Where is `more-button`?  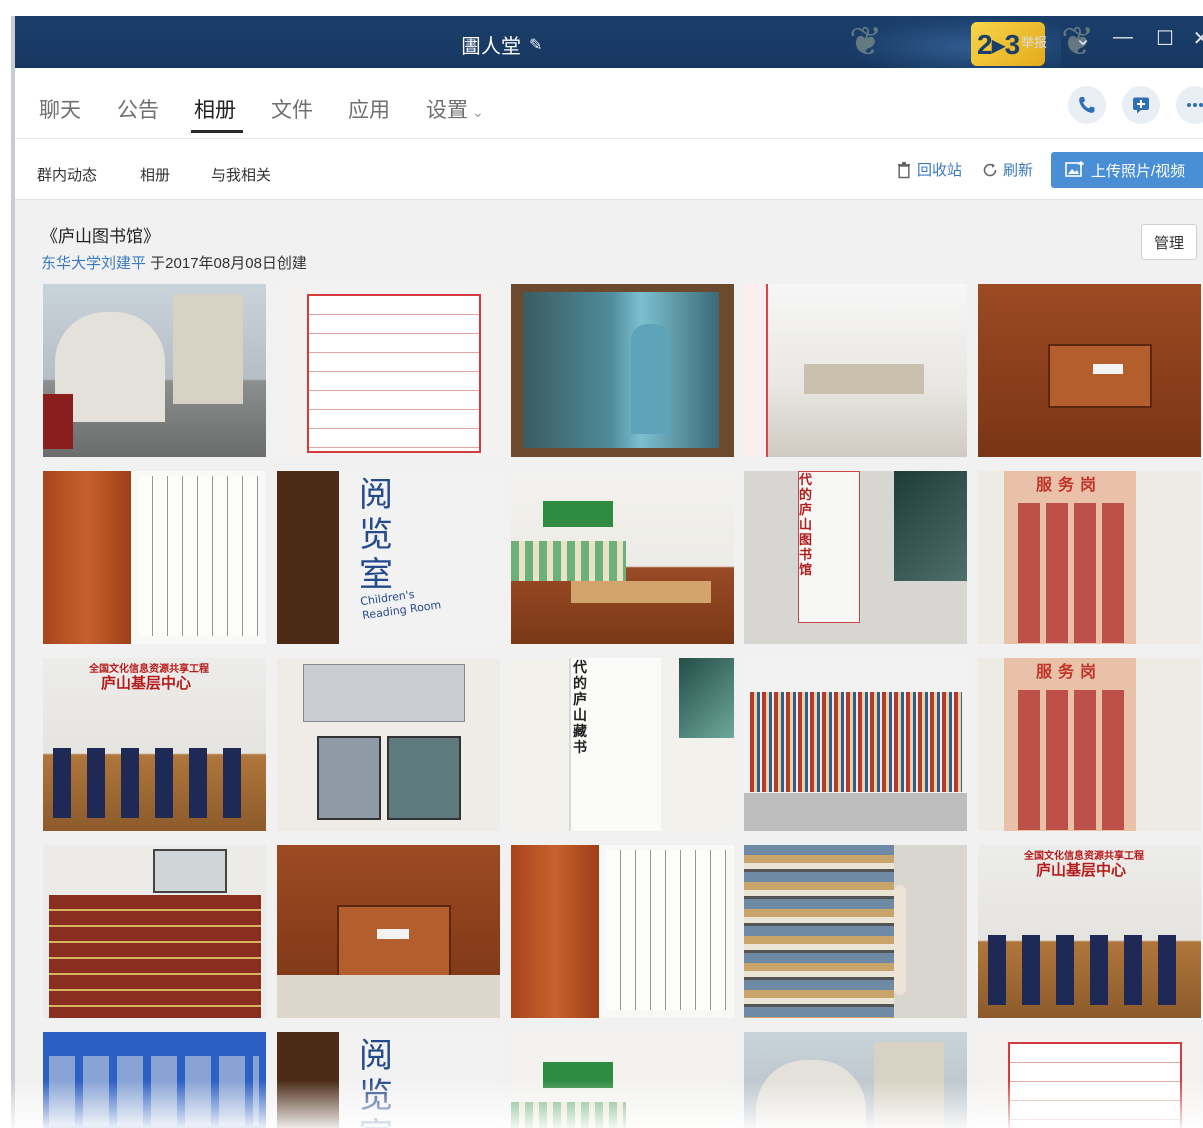 more-button is located at coordinates (1189, 105).